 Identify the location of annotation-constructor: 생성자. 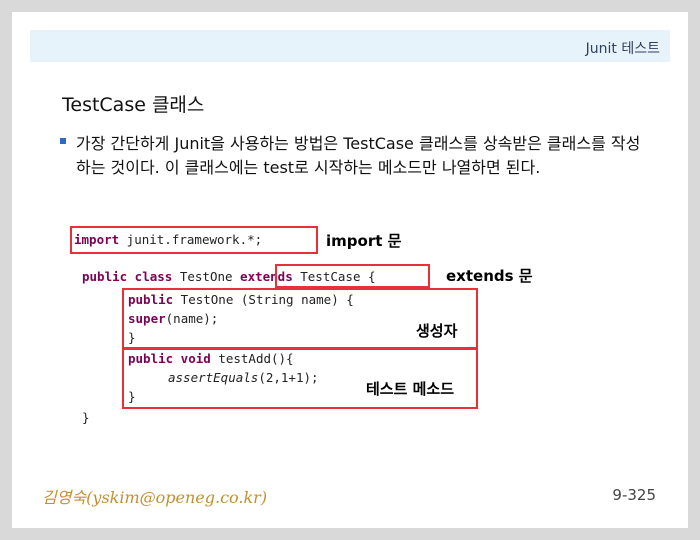
(437, 331).